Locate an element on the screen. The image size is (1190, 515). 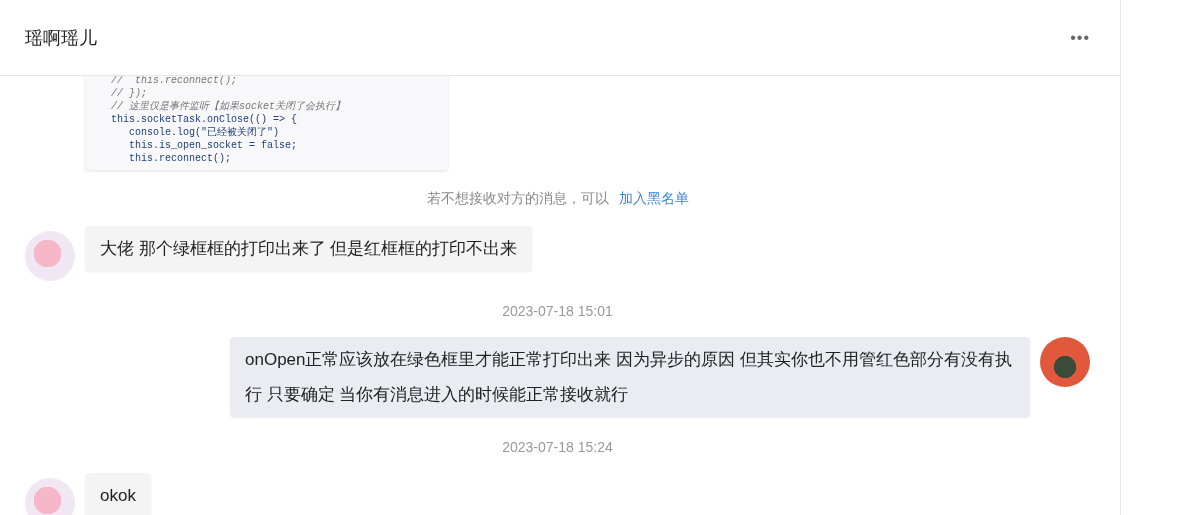
code-line: this.reconnect(); is located at coordinates (180, 158).